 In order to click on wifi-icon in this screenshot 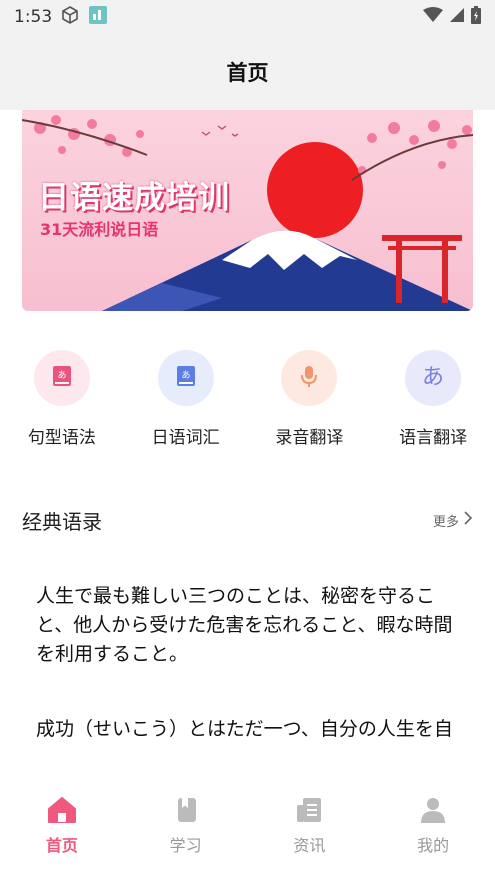, I will do `click(433, 17)`.